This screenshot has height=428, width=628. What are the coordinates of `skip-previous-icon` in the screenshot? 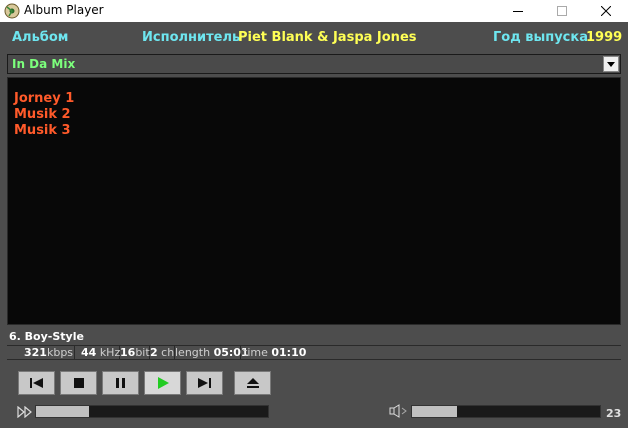 It's located at (36, 383).